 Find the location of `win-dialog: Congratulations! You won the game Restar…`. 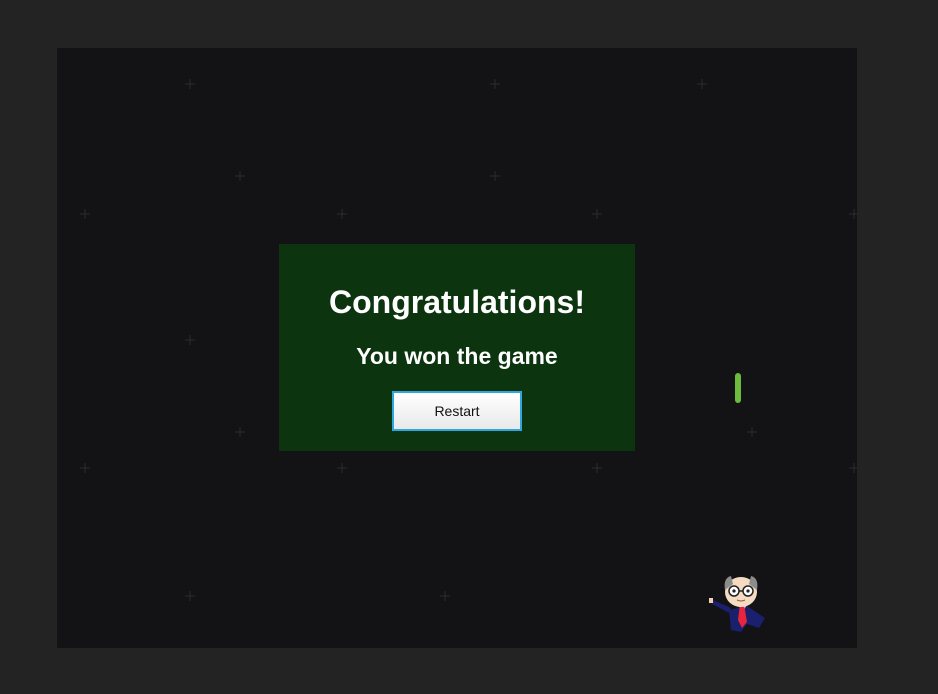

win-dialog: Congratulations! You won the game Restar… is located at coordinates (457, 347).